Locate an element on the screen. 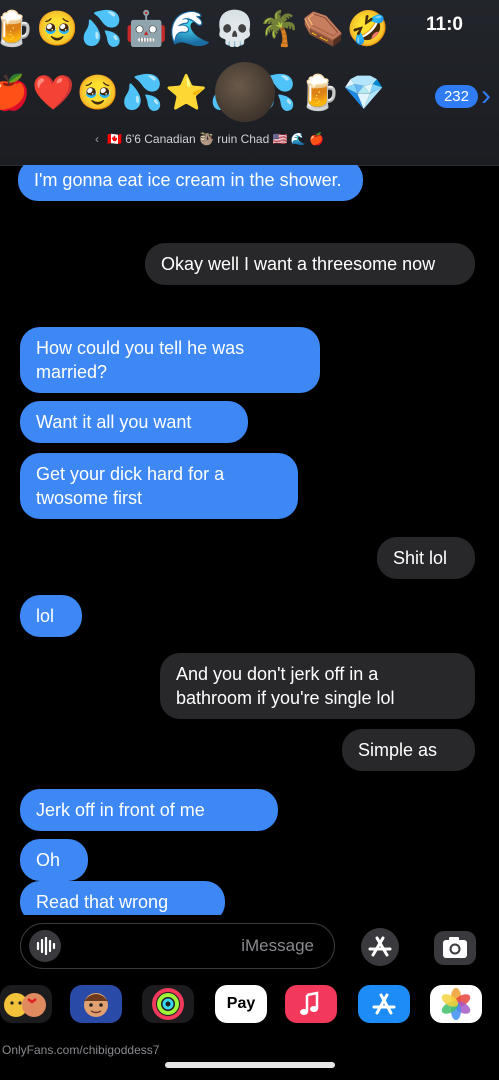 This screenshot has height=1080, width=499. app-drawer: Pay is located at coordinates (249, 1005).